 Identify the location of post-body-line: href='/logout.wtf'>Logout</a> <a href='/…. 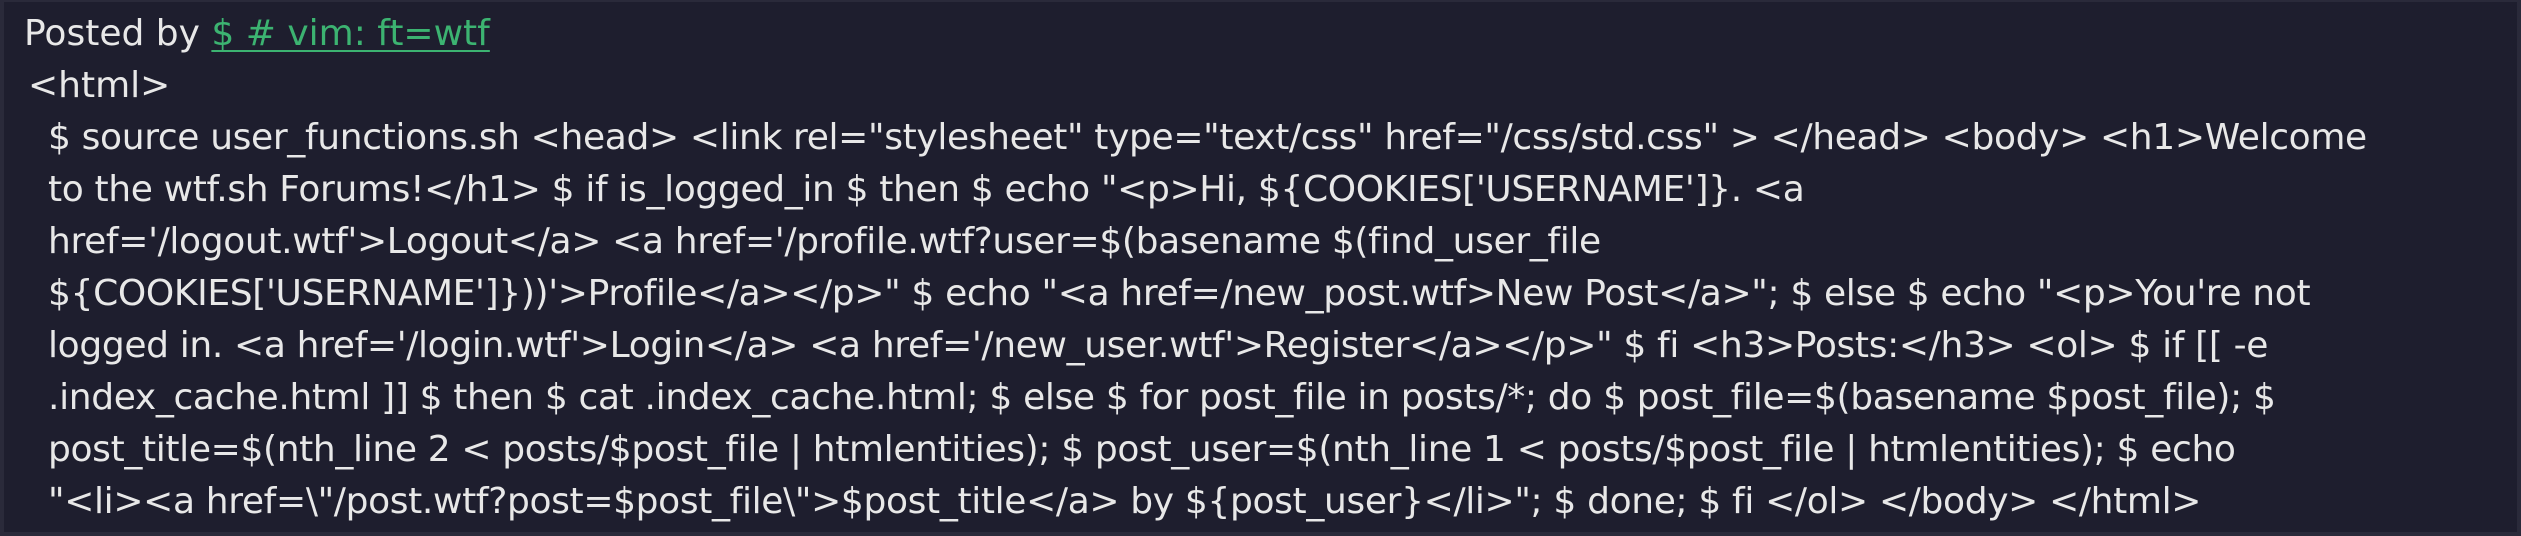
(824, 241).